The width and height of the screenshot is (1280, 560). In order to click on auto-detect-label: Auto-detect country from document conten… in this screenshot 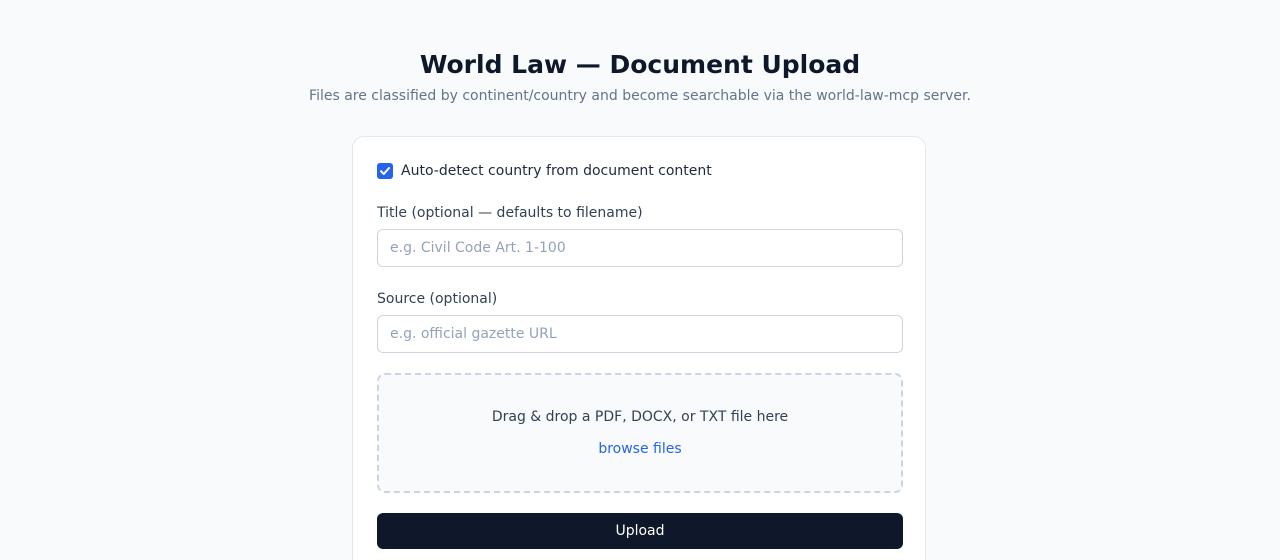, I will do `click(556, 171)`.